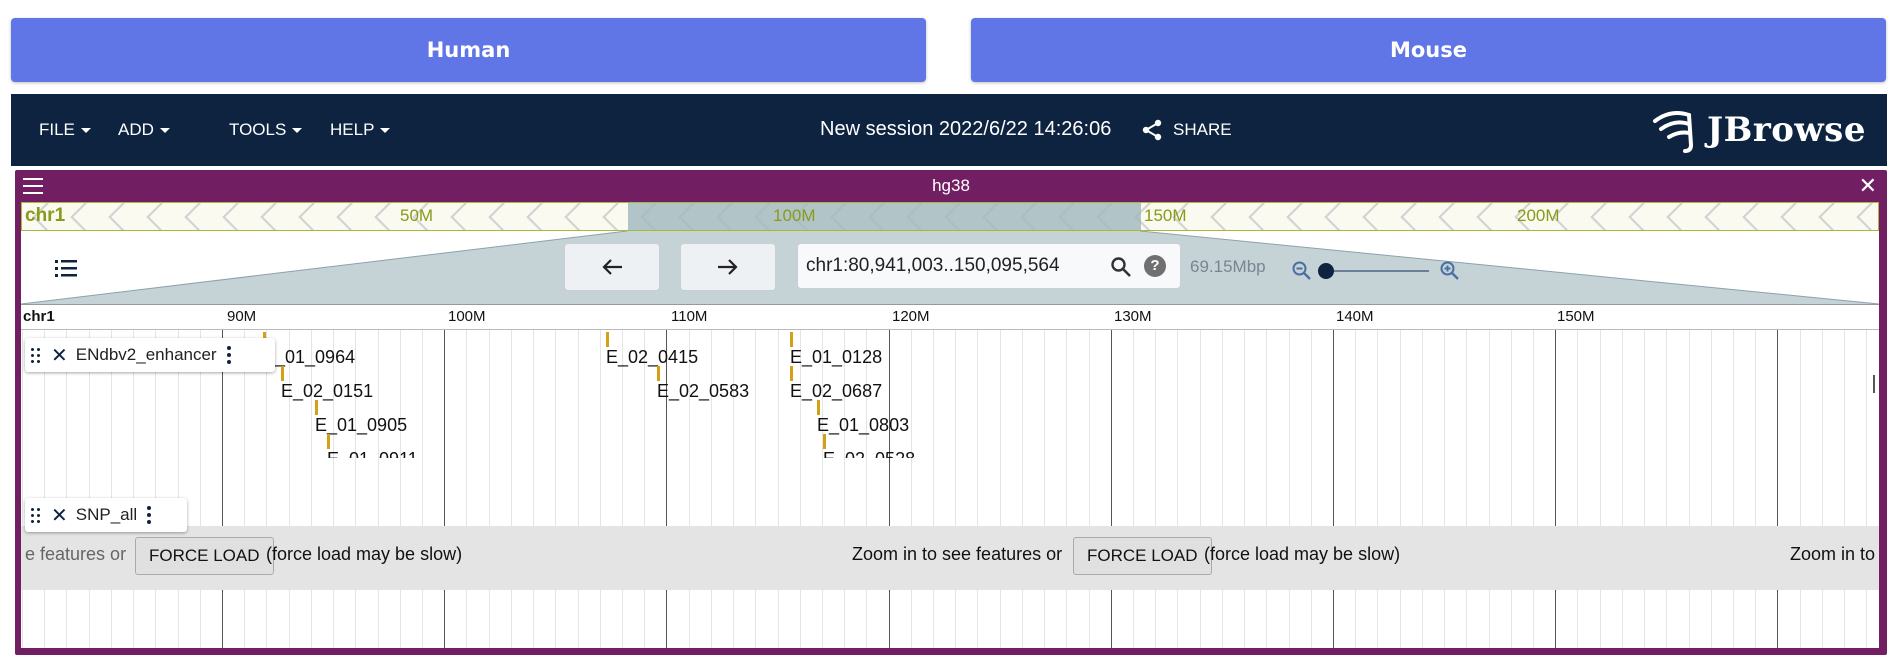  I want to click on track-name: SNP_all, so click(106, 514).